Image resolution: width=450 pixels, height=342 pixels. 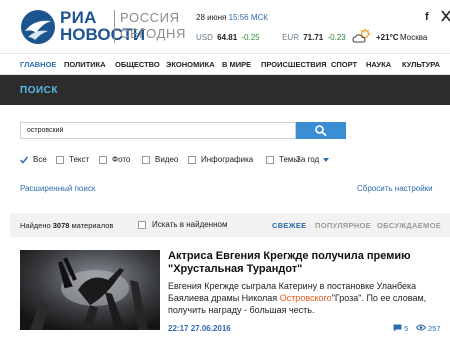 I want to click on comment-icon, so click(x=397, y=328).